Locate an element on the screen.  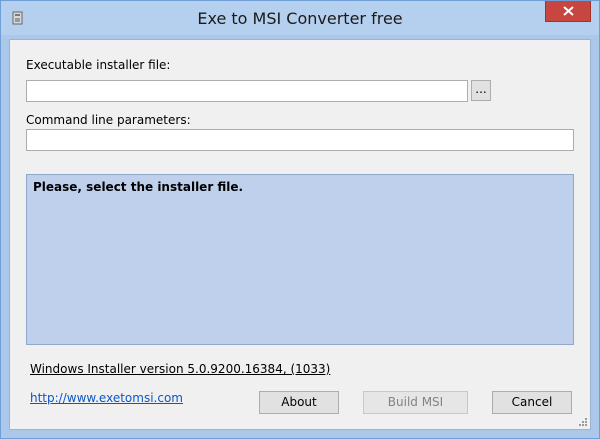
title-bar: Exe to MSI Converter free is located at coordinates (300, 18).